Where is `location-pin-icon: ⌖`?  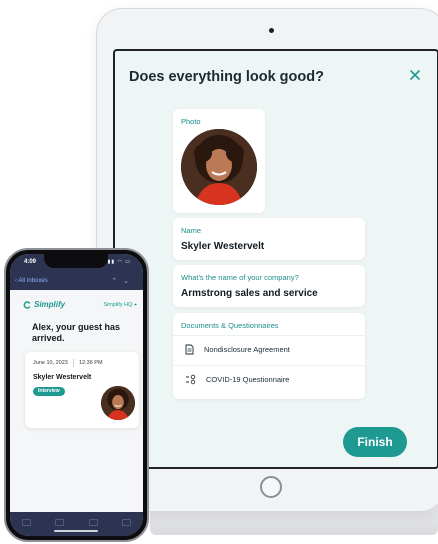
location-pin-icon: ⌖ is located at coordinates (135, 305).